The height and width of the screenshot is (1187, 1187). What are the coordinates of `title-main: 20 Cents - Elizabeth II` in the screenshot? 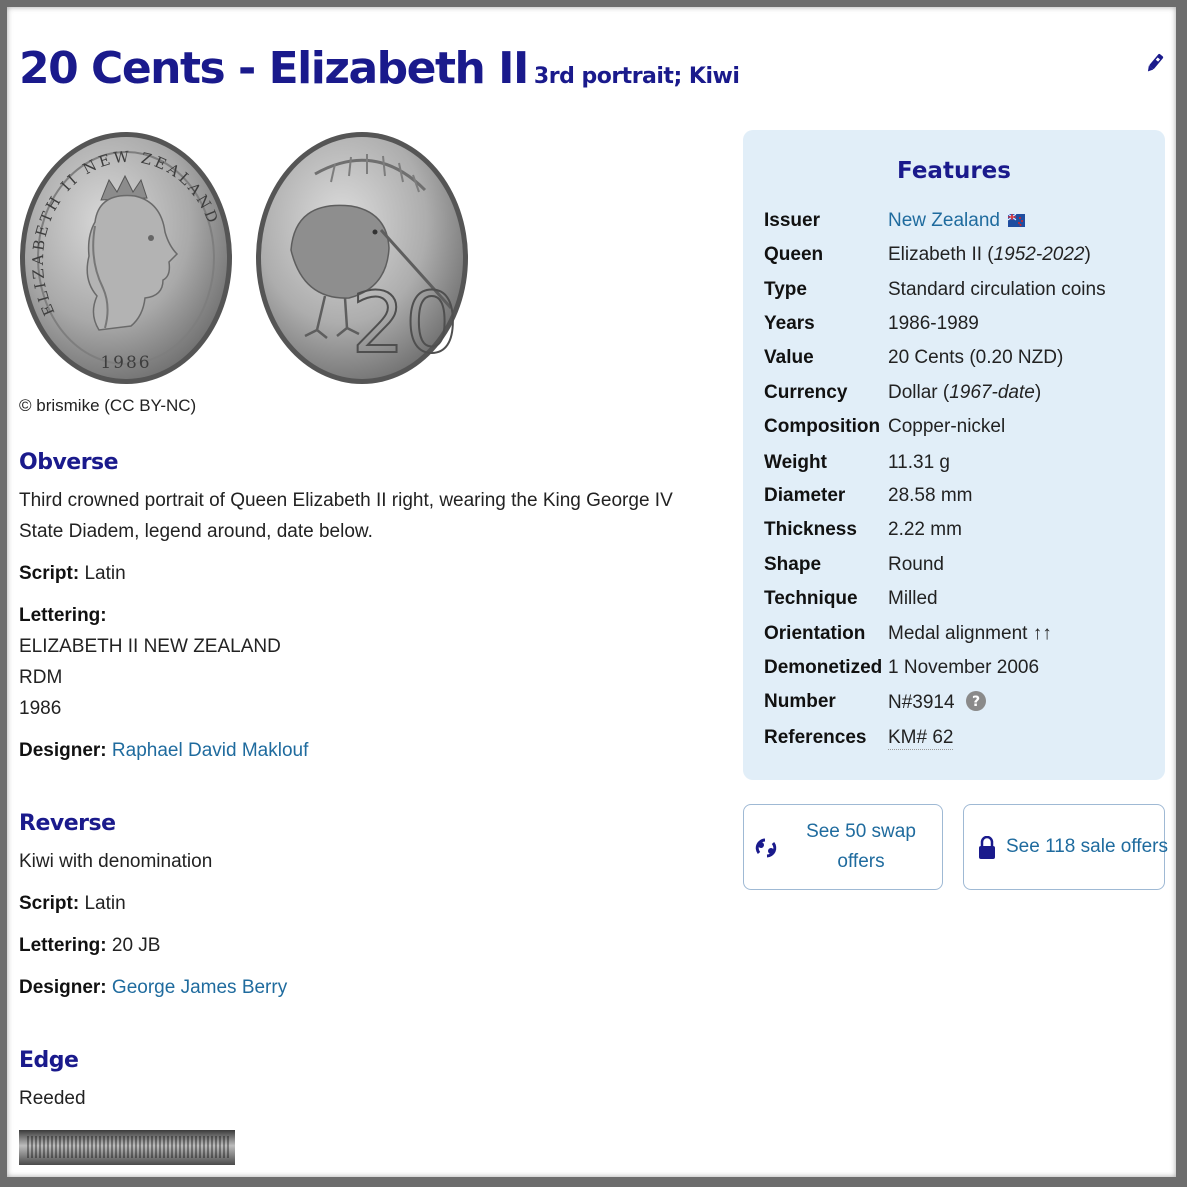 It's located at (274, 68).